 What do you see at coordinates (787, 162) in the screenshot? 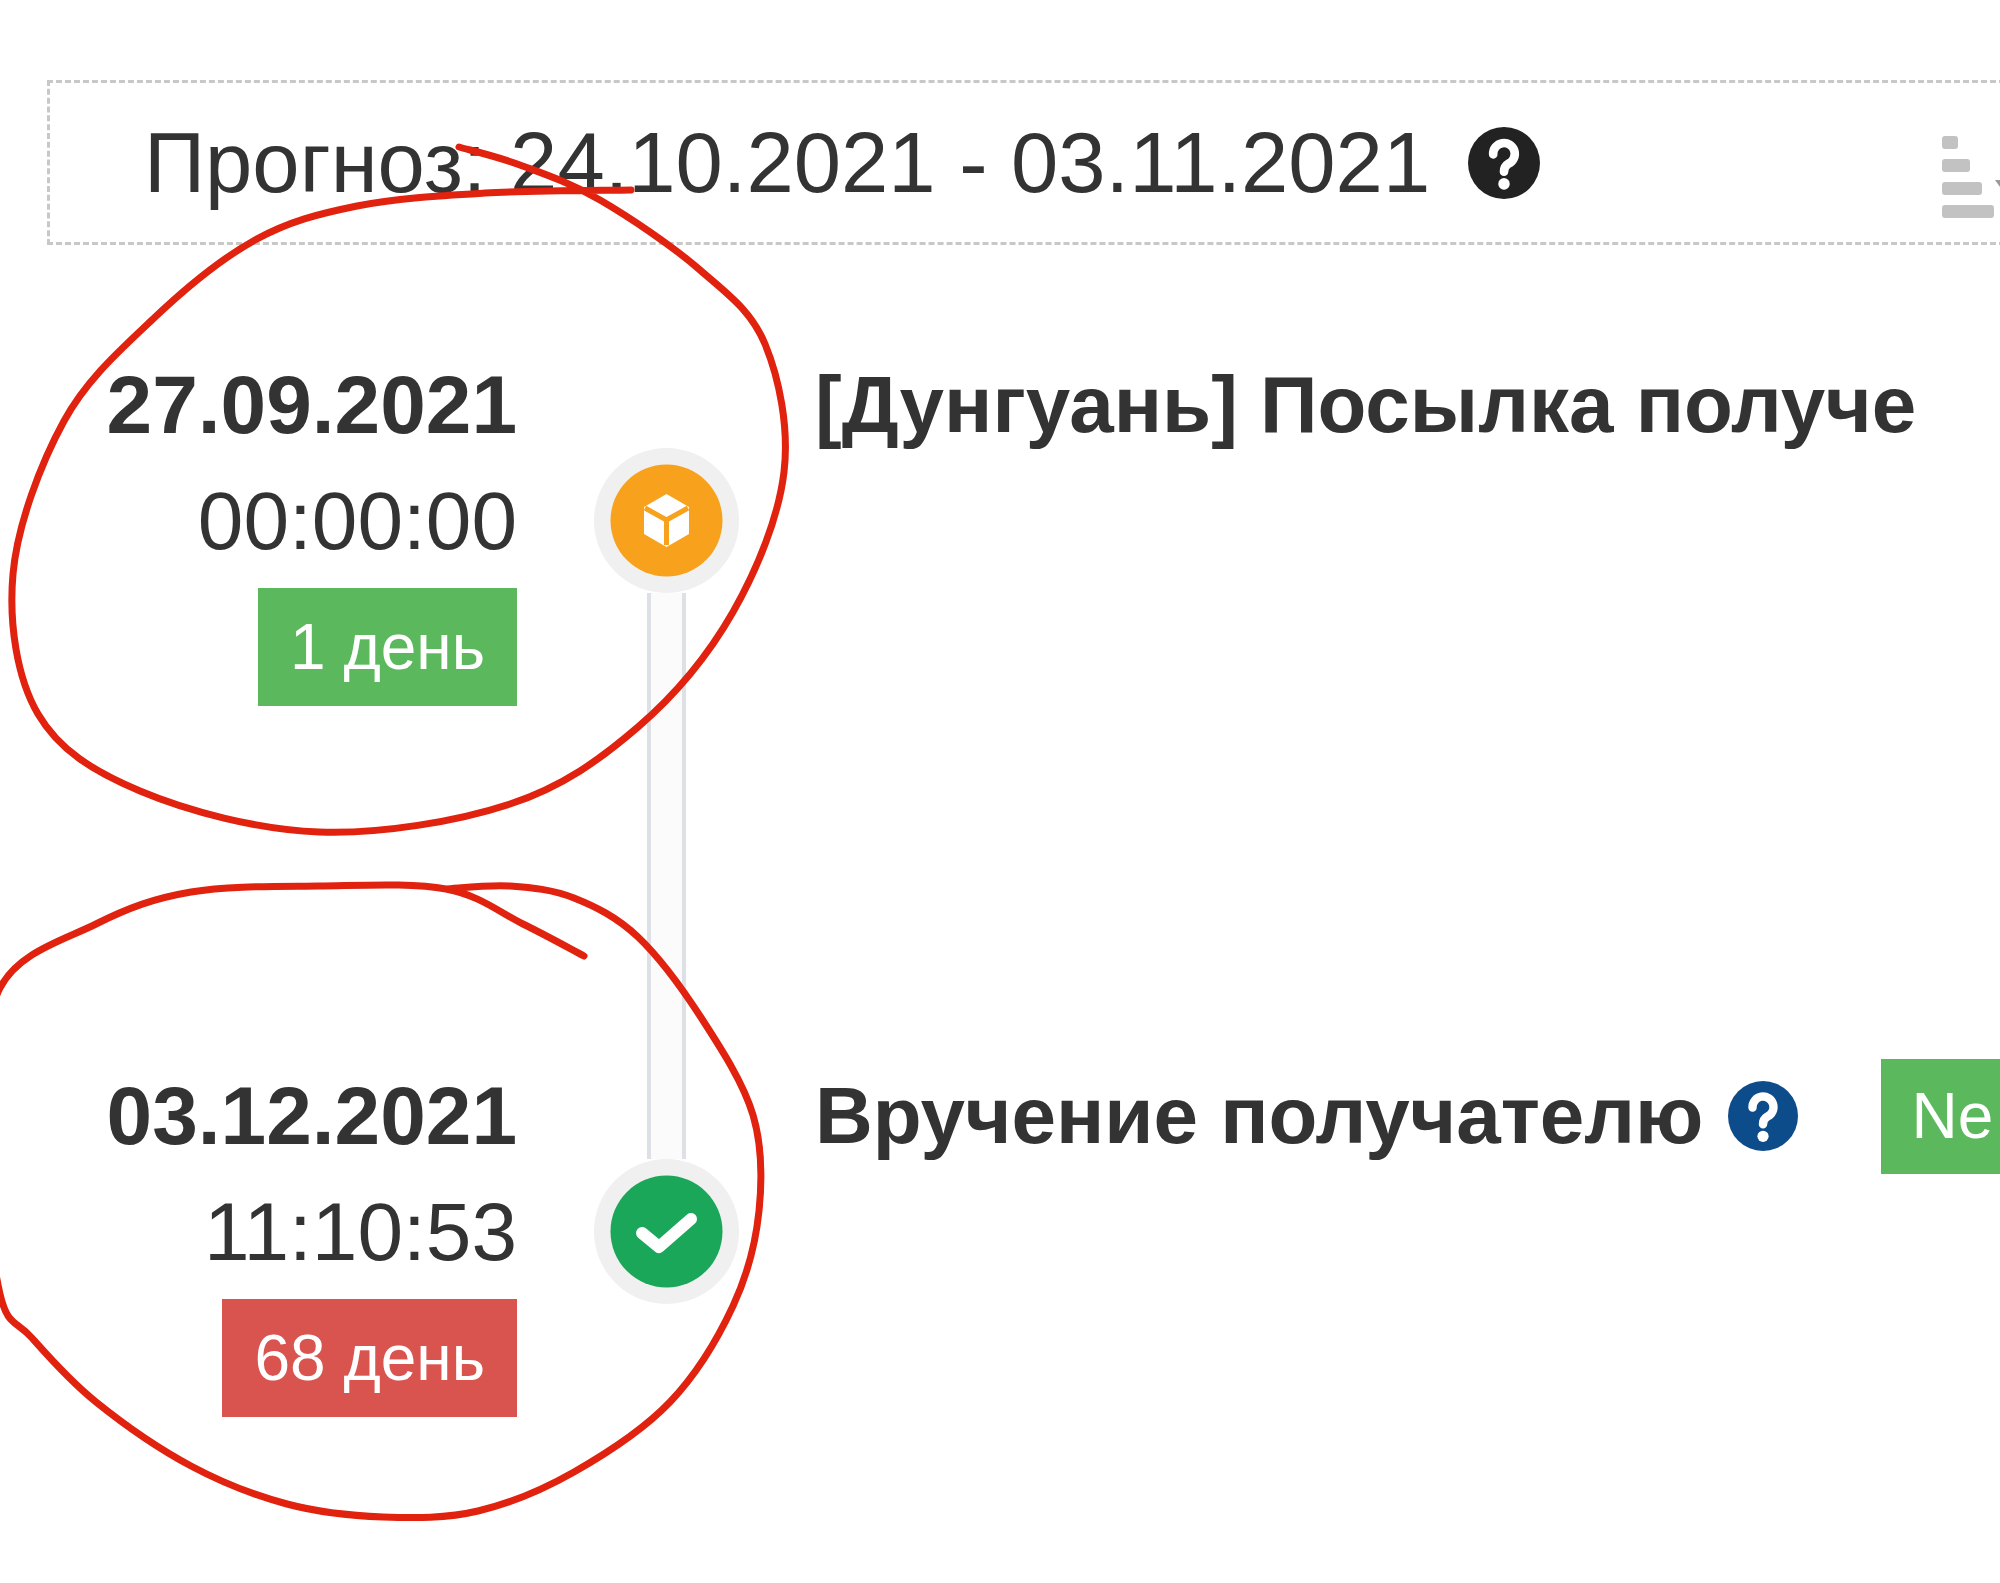
I see `forecast-text: Прогноз: 24.10.2021 - 03.11.2021` at bounding box center [787, 162].